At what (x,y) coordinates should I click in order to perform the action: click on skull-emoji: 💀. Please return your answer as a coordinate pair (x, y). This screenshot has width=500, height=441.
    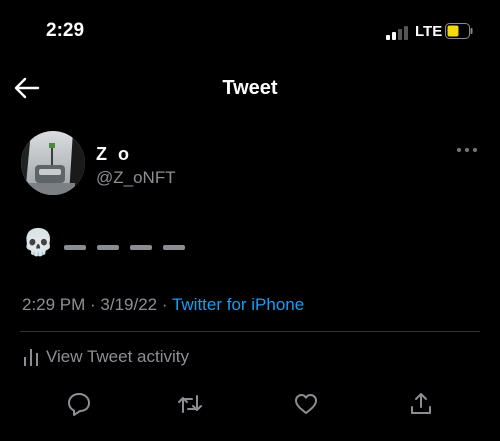
    Looking at the image, I should click on (38, 242).